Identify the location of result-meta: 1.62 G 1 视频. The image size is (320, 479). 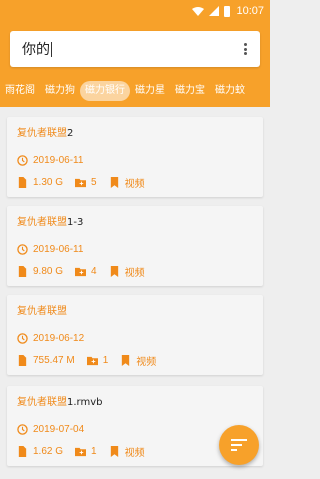
(135, 451).